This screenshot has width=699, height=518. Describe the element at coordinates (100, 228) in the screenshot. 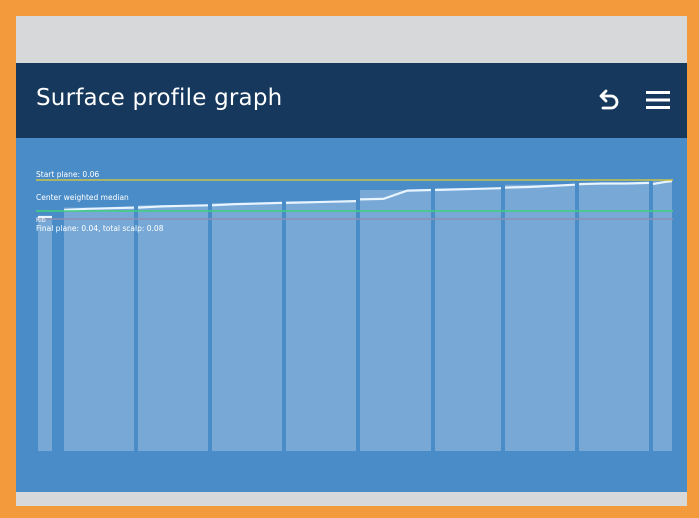

I see `final-plane-label: Final plane: 0.04, total scalp: 0.08` at that location.